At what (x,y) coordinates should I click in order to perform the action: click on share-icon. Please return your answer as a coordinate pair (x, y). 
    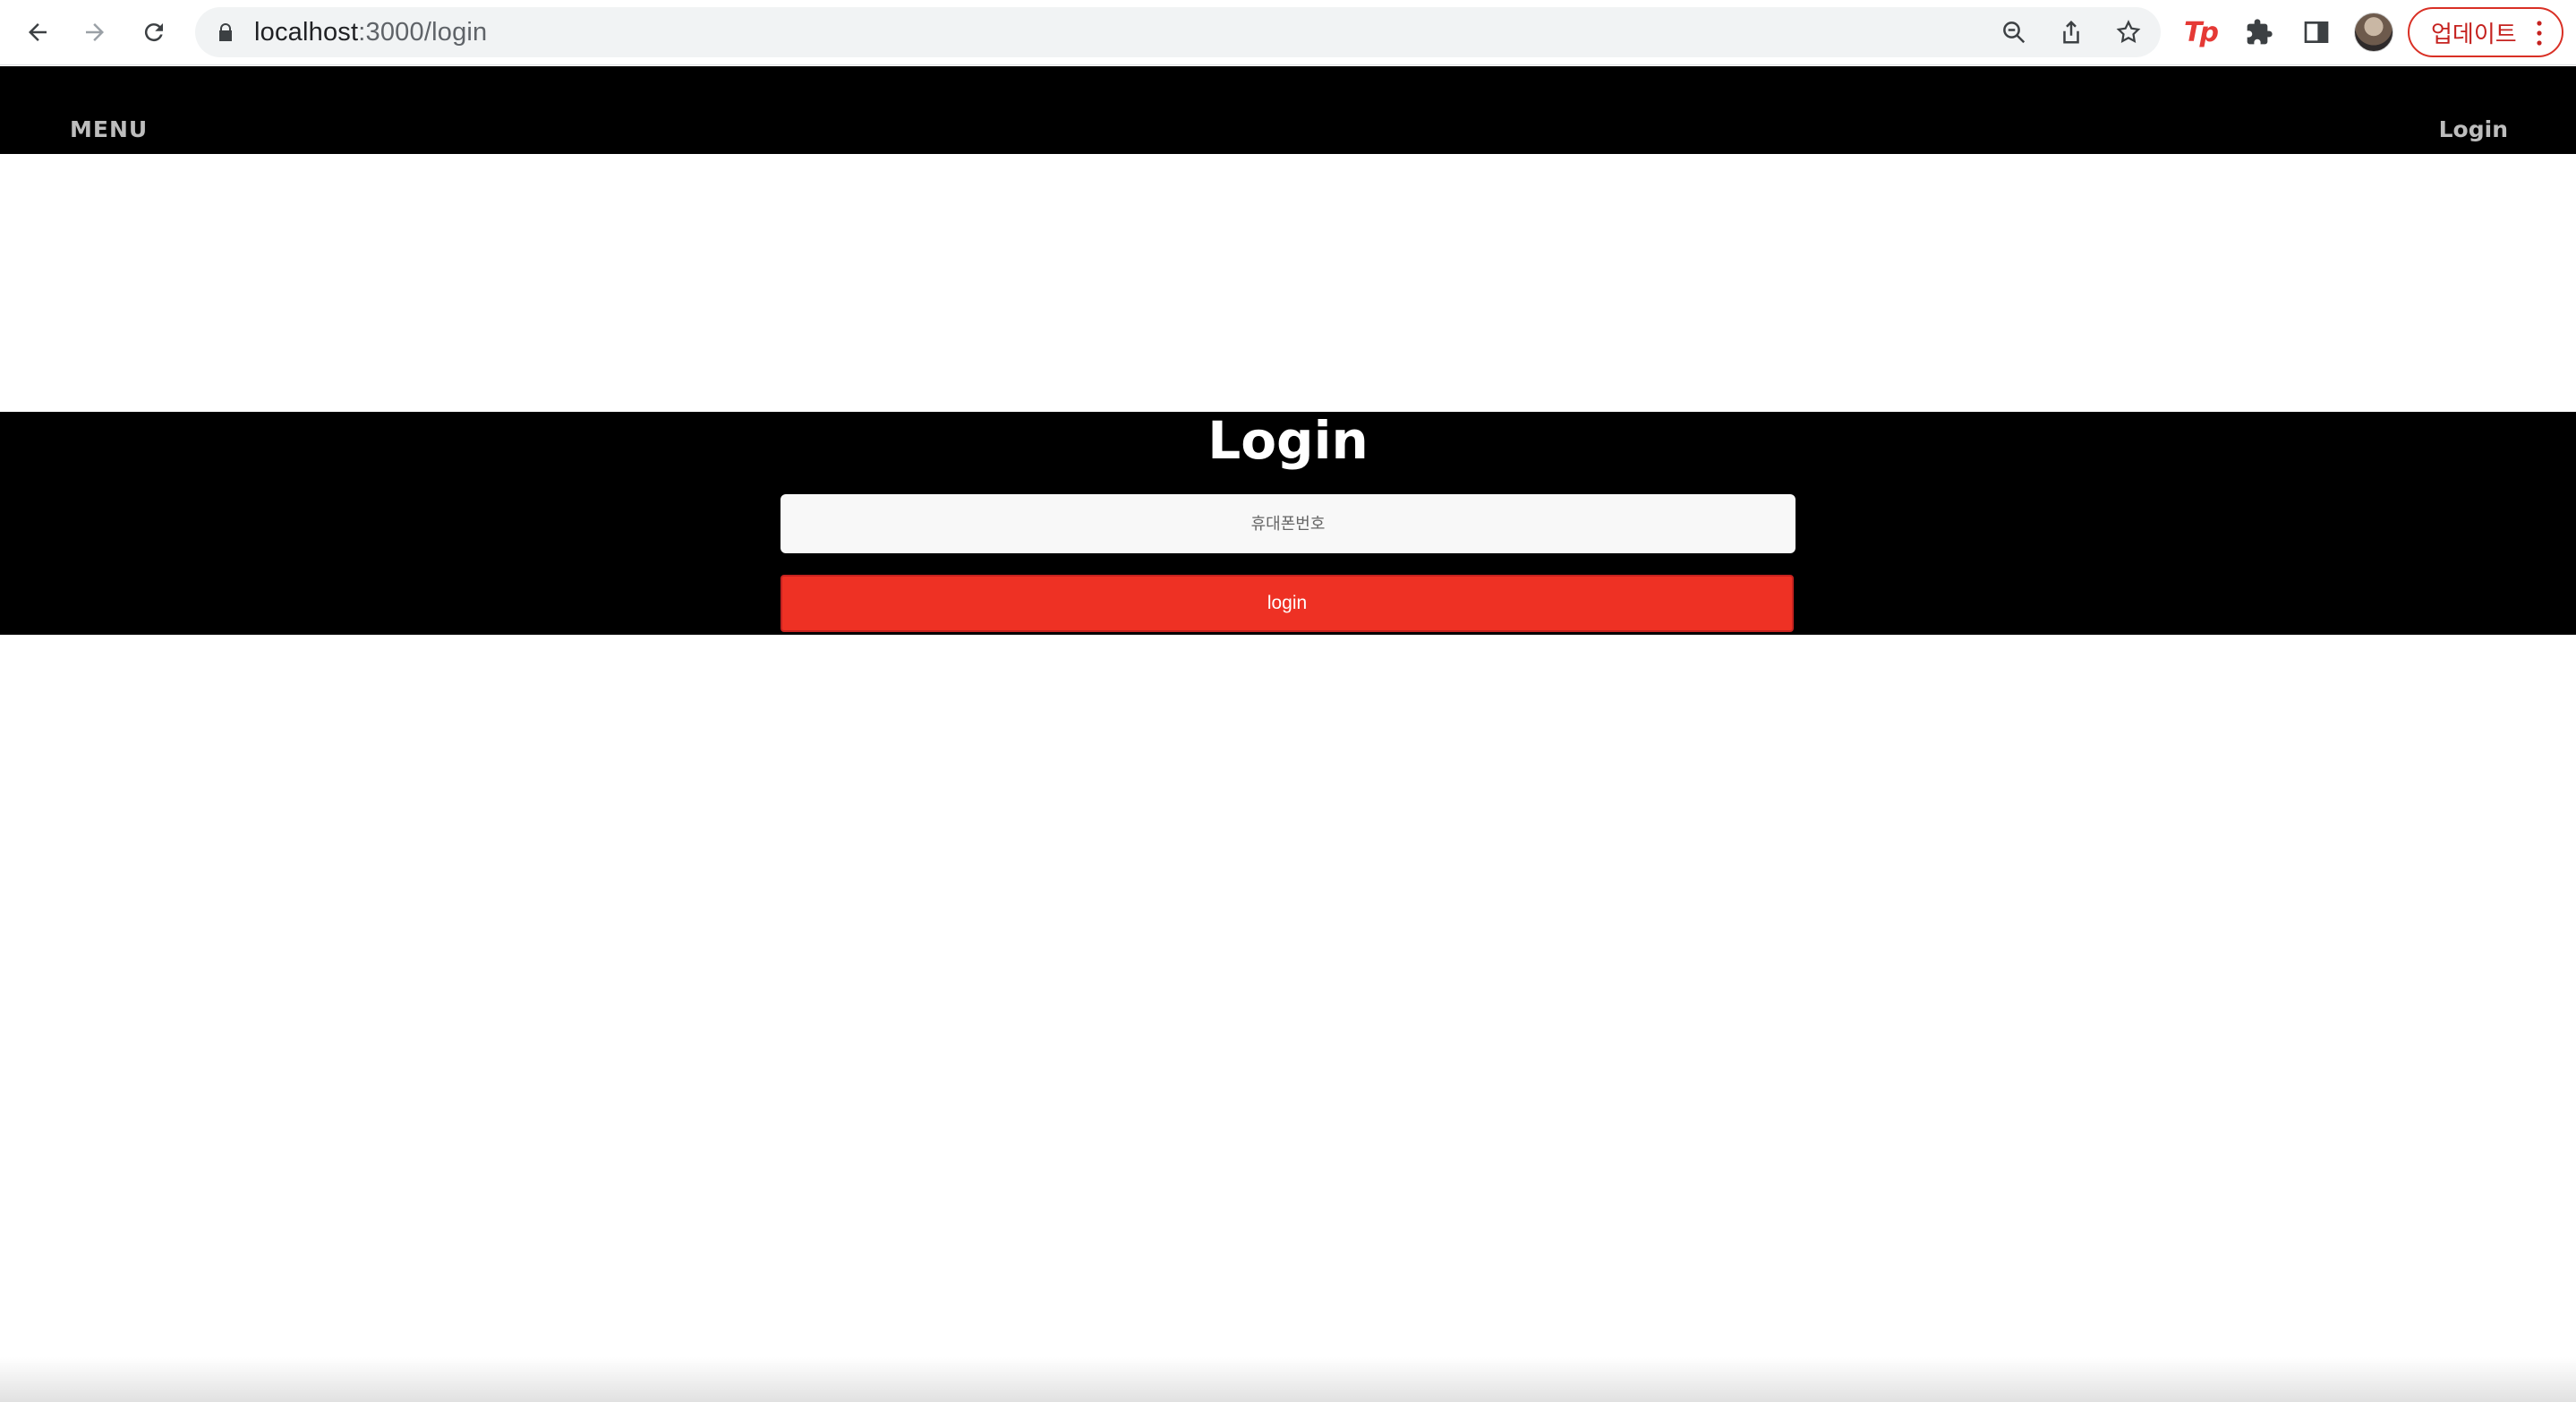
    Looking at the image, I should click on (2071, 32).